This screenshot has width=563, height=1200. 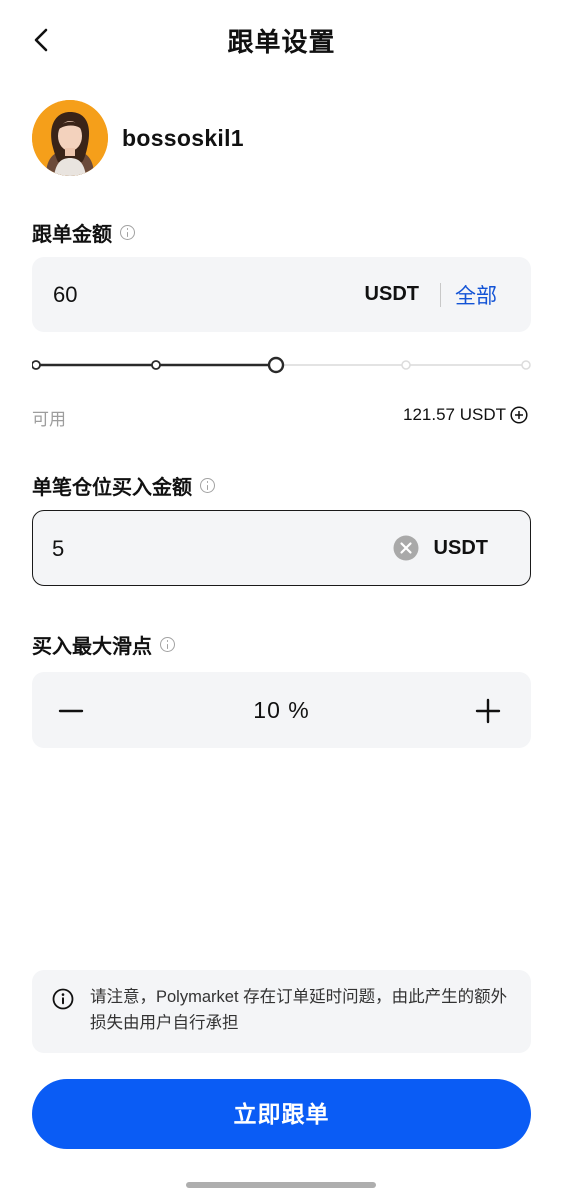 What do you see at coordinates (281, 1185) in the screenshot?
I see `home-indicator` at bounding box center [281, 1185].